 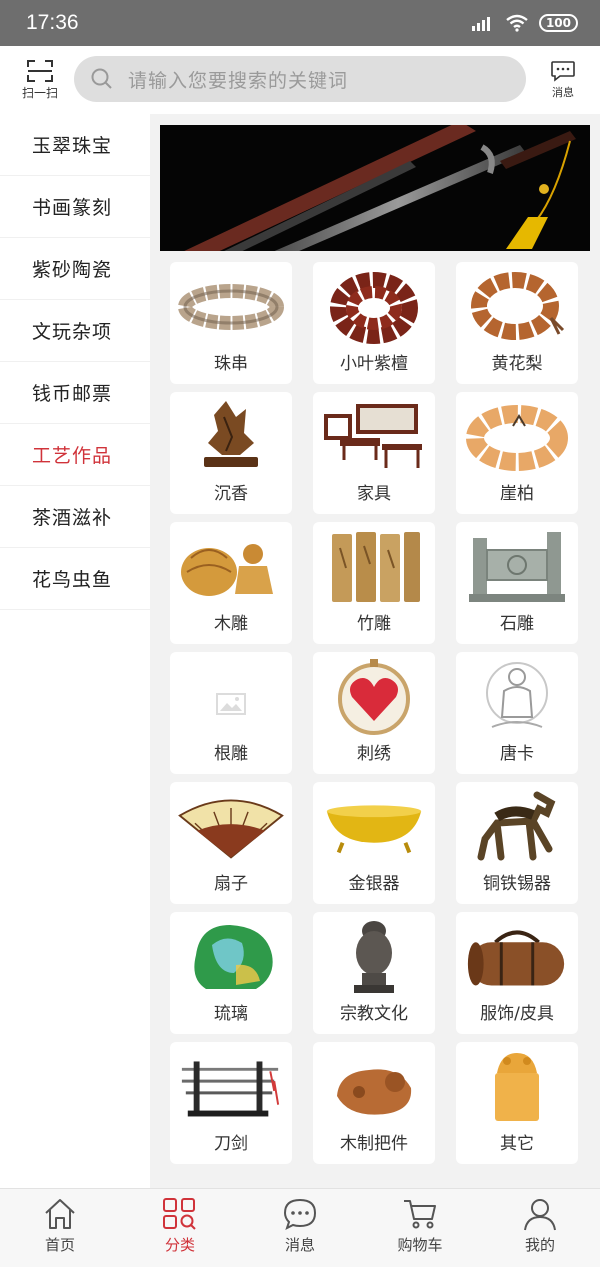 What do you see at coordinates (374, 308) in the screenshot?
I see `sandalwood-beads-image` at bounding box center [374, 308].